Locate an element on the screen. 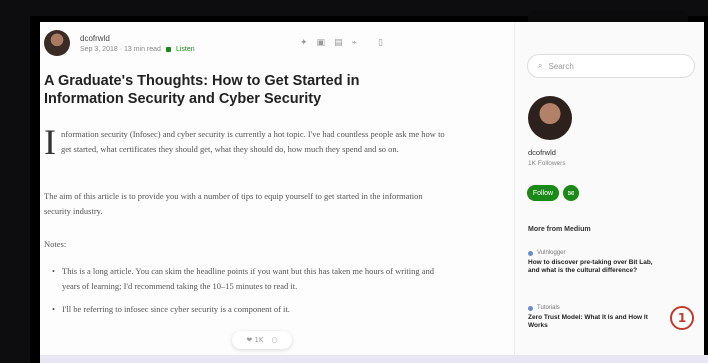 This screenshot has height=363, width=708. floating-action-bar: ❤ 1K ○ is located at coordinates (262, 340).